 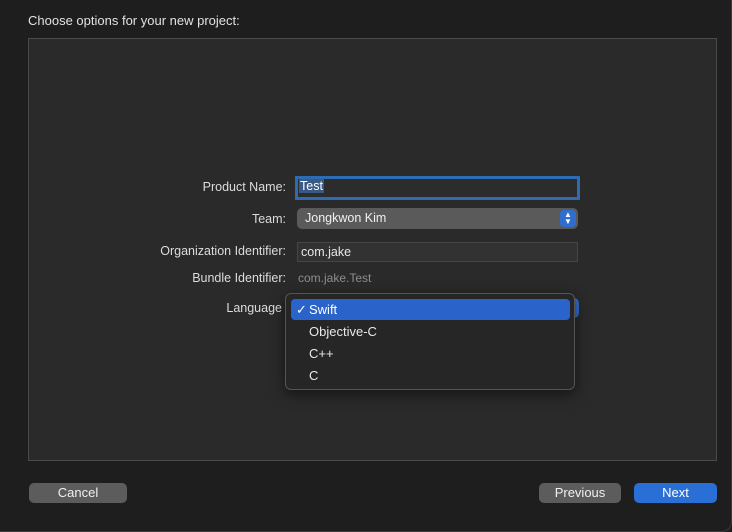 What do you see at coordinates (301, 309) in the screenshot?
I see `checkmark-icon: ✓` at bounding box center [301, 309].